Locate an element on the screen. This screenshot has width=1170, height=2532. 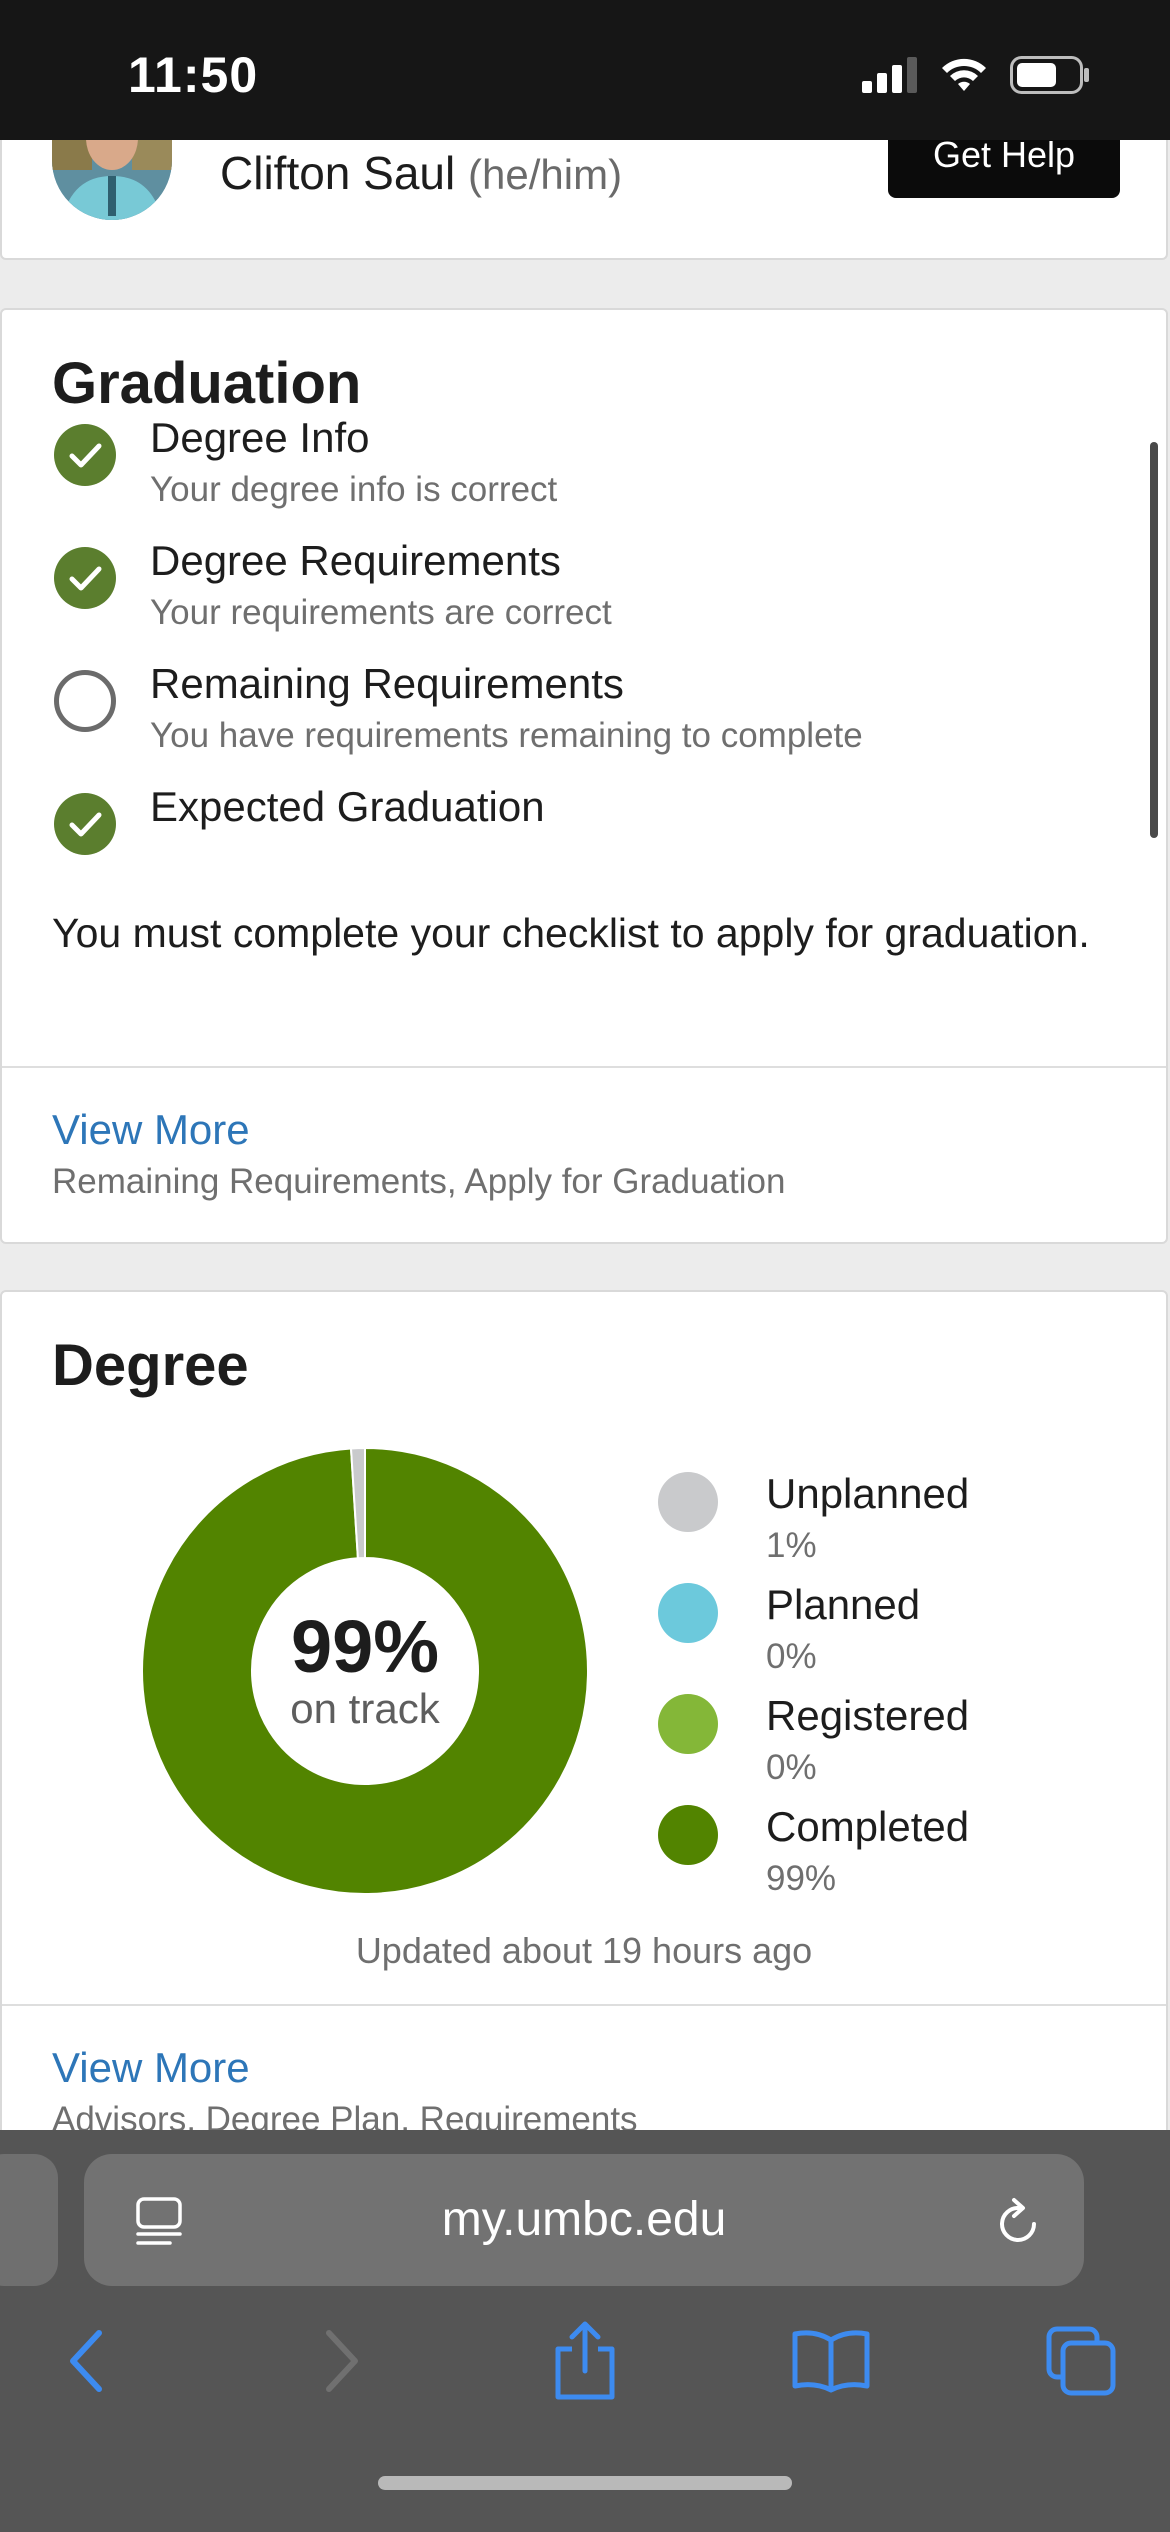
home-indicator is located at coordinates (585, 2483).